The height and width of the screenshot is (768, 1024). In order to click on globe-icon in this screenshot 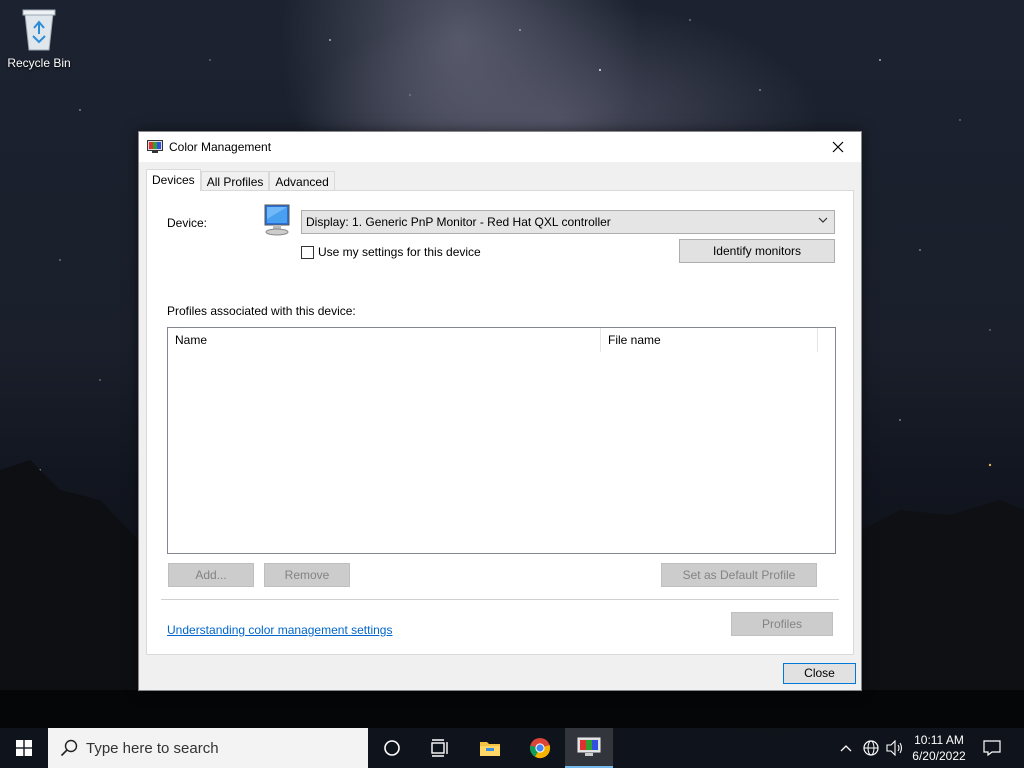, I will do `click(871, 748)`.